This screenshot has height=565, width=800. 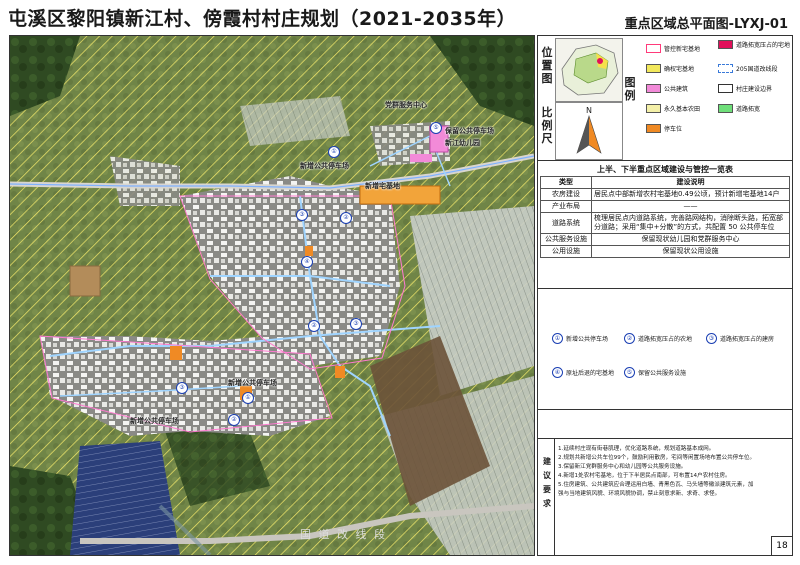 I want to click on legend-item: 永久基本农田, so click(x=673, y=108).